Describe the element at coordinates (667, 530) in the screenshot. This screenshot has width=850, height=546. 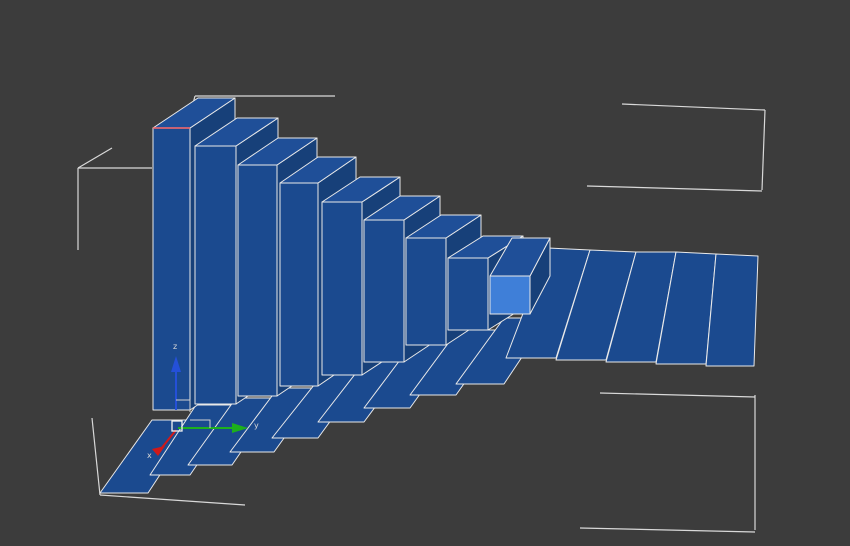
I see `bracket-right-bottom-h` at that location.